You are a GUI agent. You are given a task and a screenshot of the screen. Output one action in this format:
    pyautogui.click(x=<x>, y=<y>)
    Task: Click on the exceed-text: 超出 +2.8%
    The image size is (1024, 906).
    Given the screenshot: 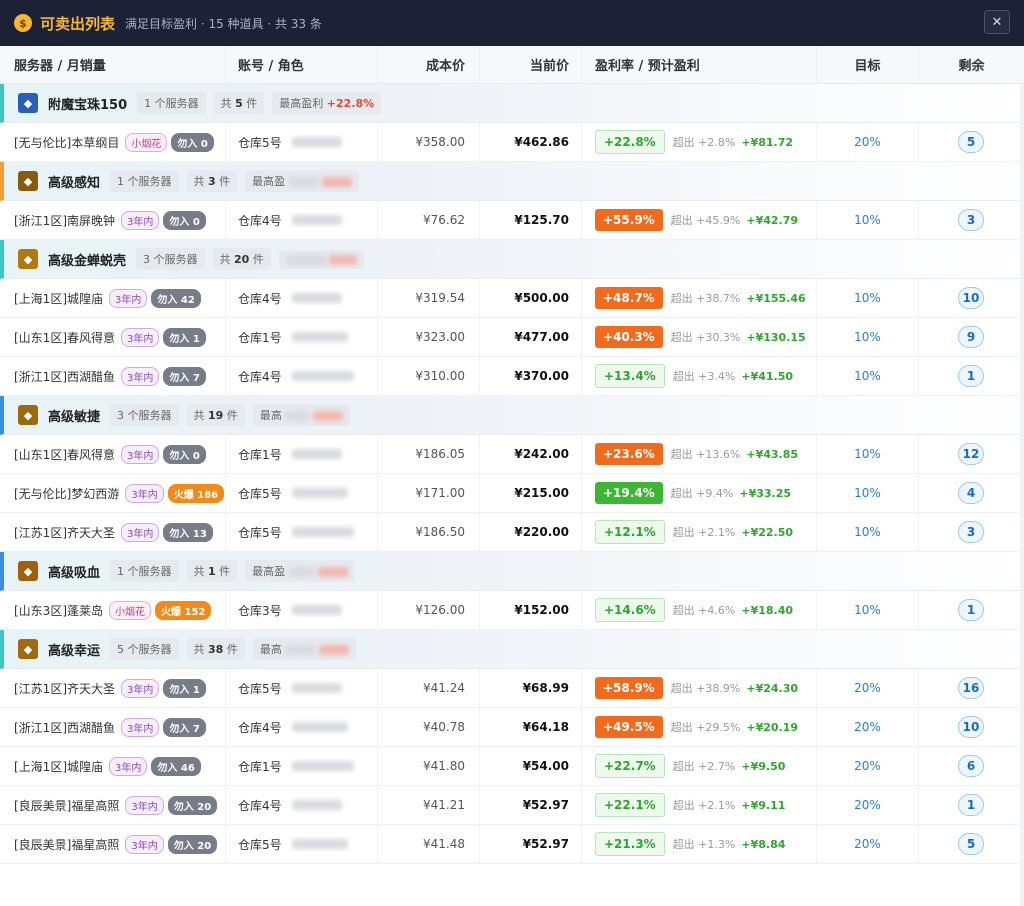 What is the action you would take?
    pyautogui.click(x=704, y=142)
    